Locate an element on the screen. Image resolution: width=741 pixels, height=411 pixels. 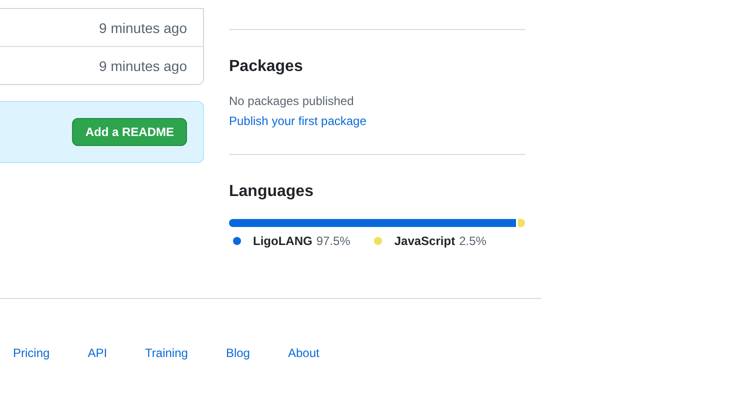
language-name: LigoLANG is located at coordinates (282, 241).